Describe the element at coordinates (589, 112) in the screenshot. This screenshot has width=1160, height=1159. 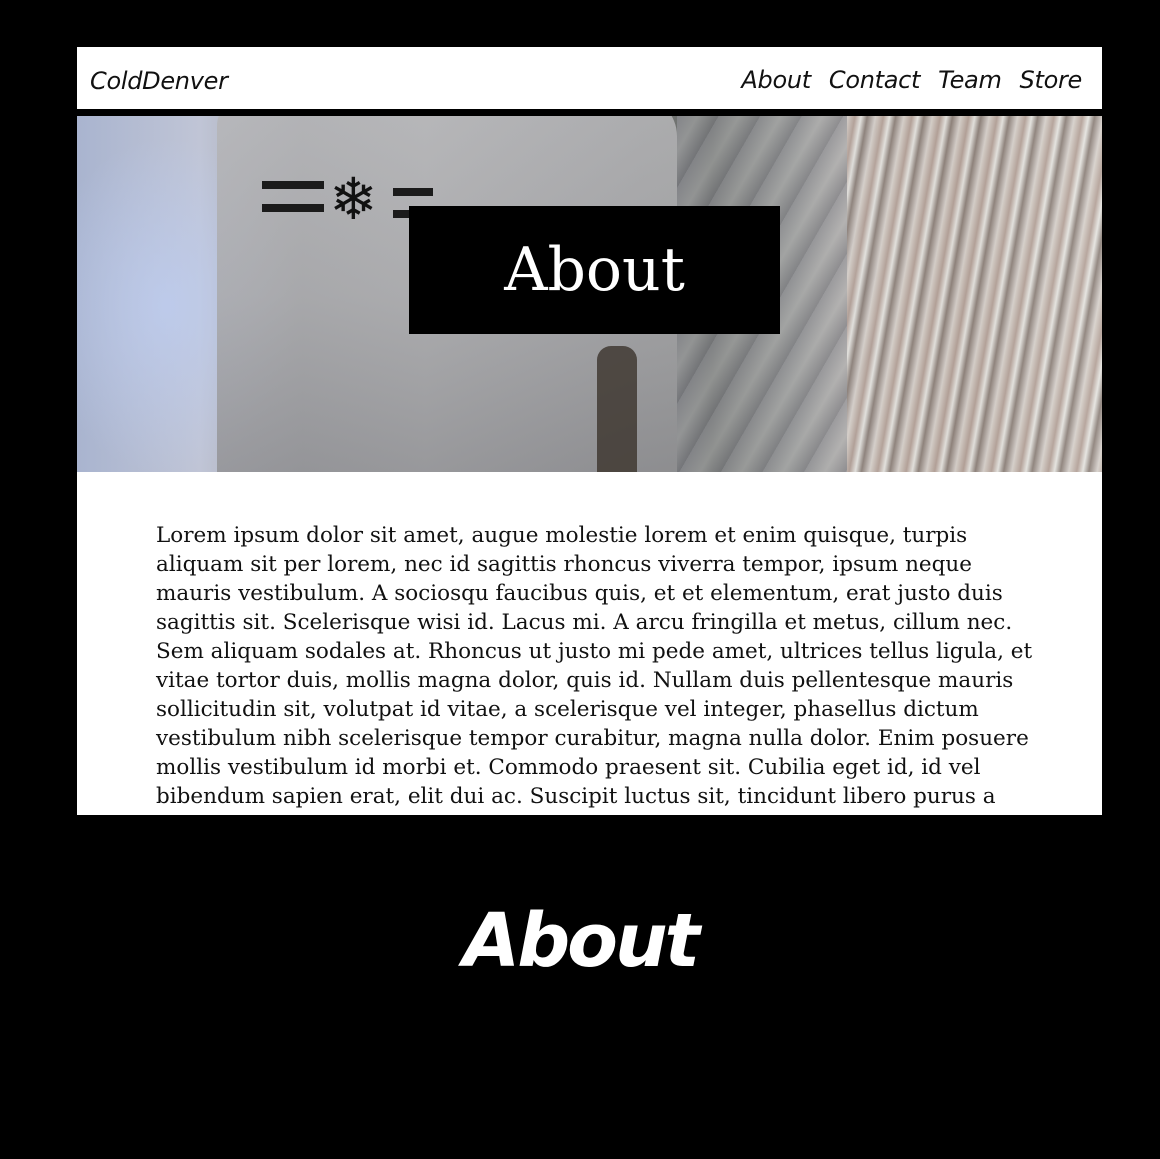
I see `navbar-divider` at that location.